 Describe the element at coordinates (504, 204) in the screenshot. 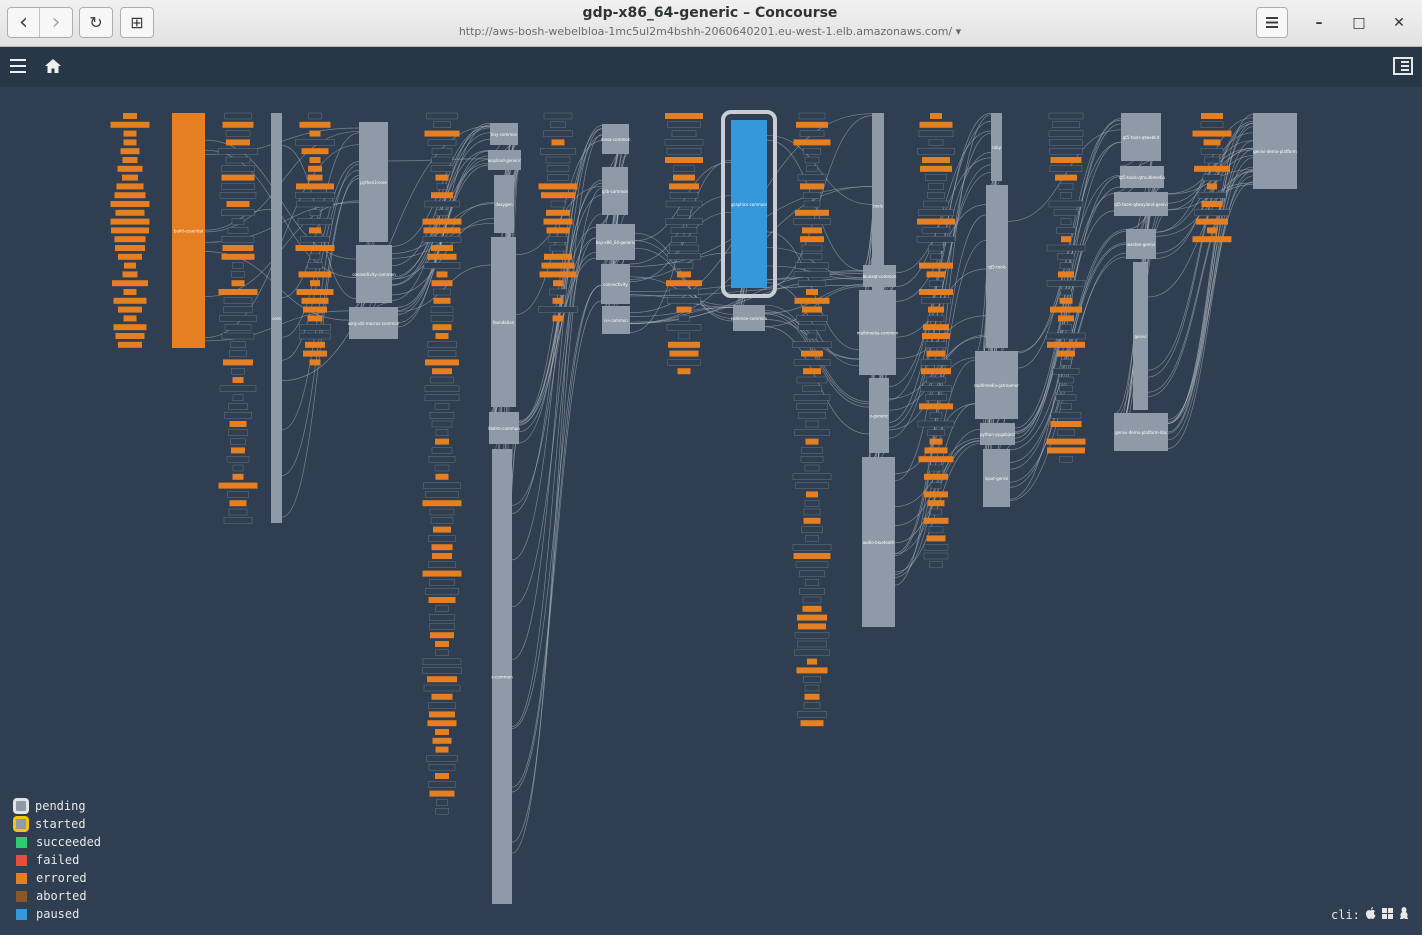

I see `job-doxygen: doxygen` at that location.